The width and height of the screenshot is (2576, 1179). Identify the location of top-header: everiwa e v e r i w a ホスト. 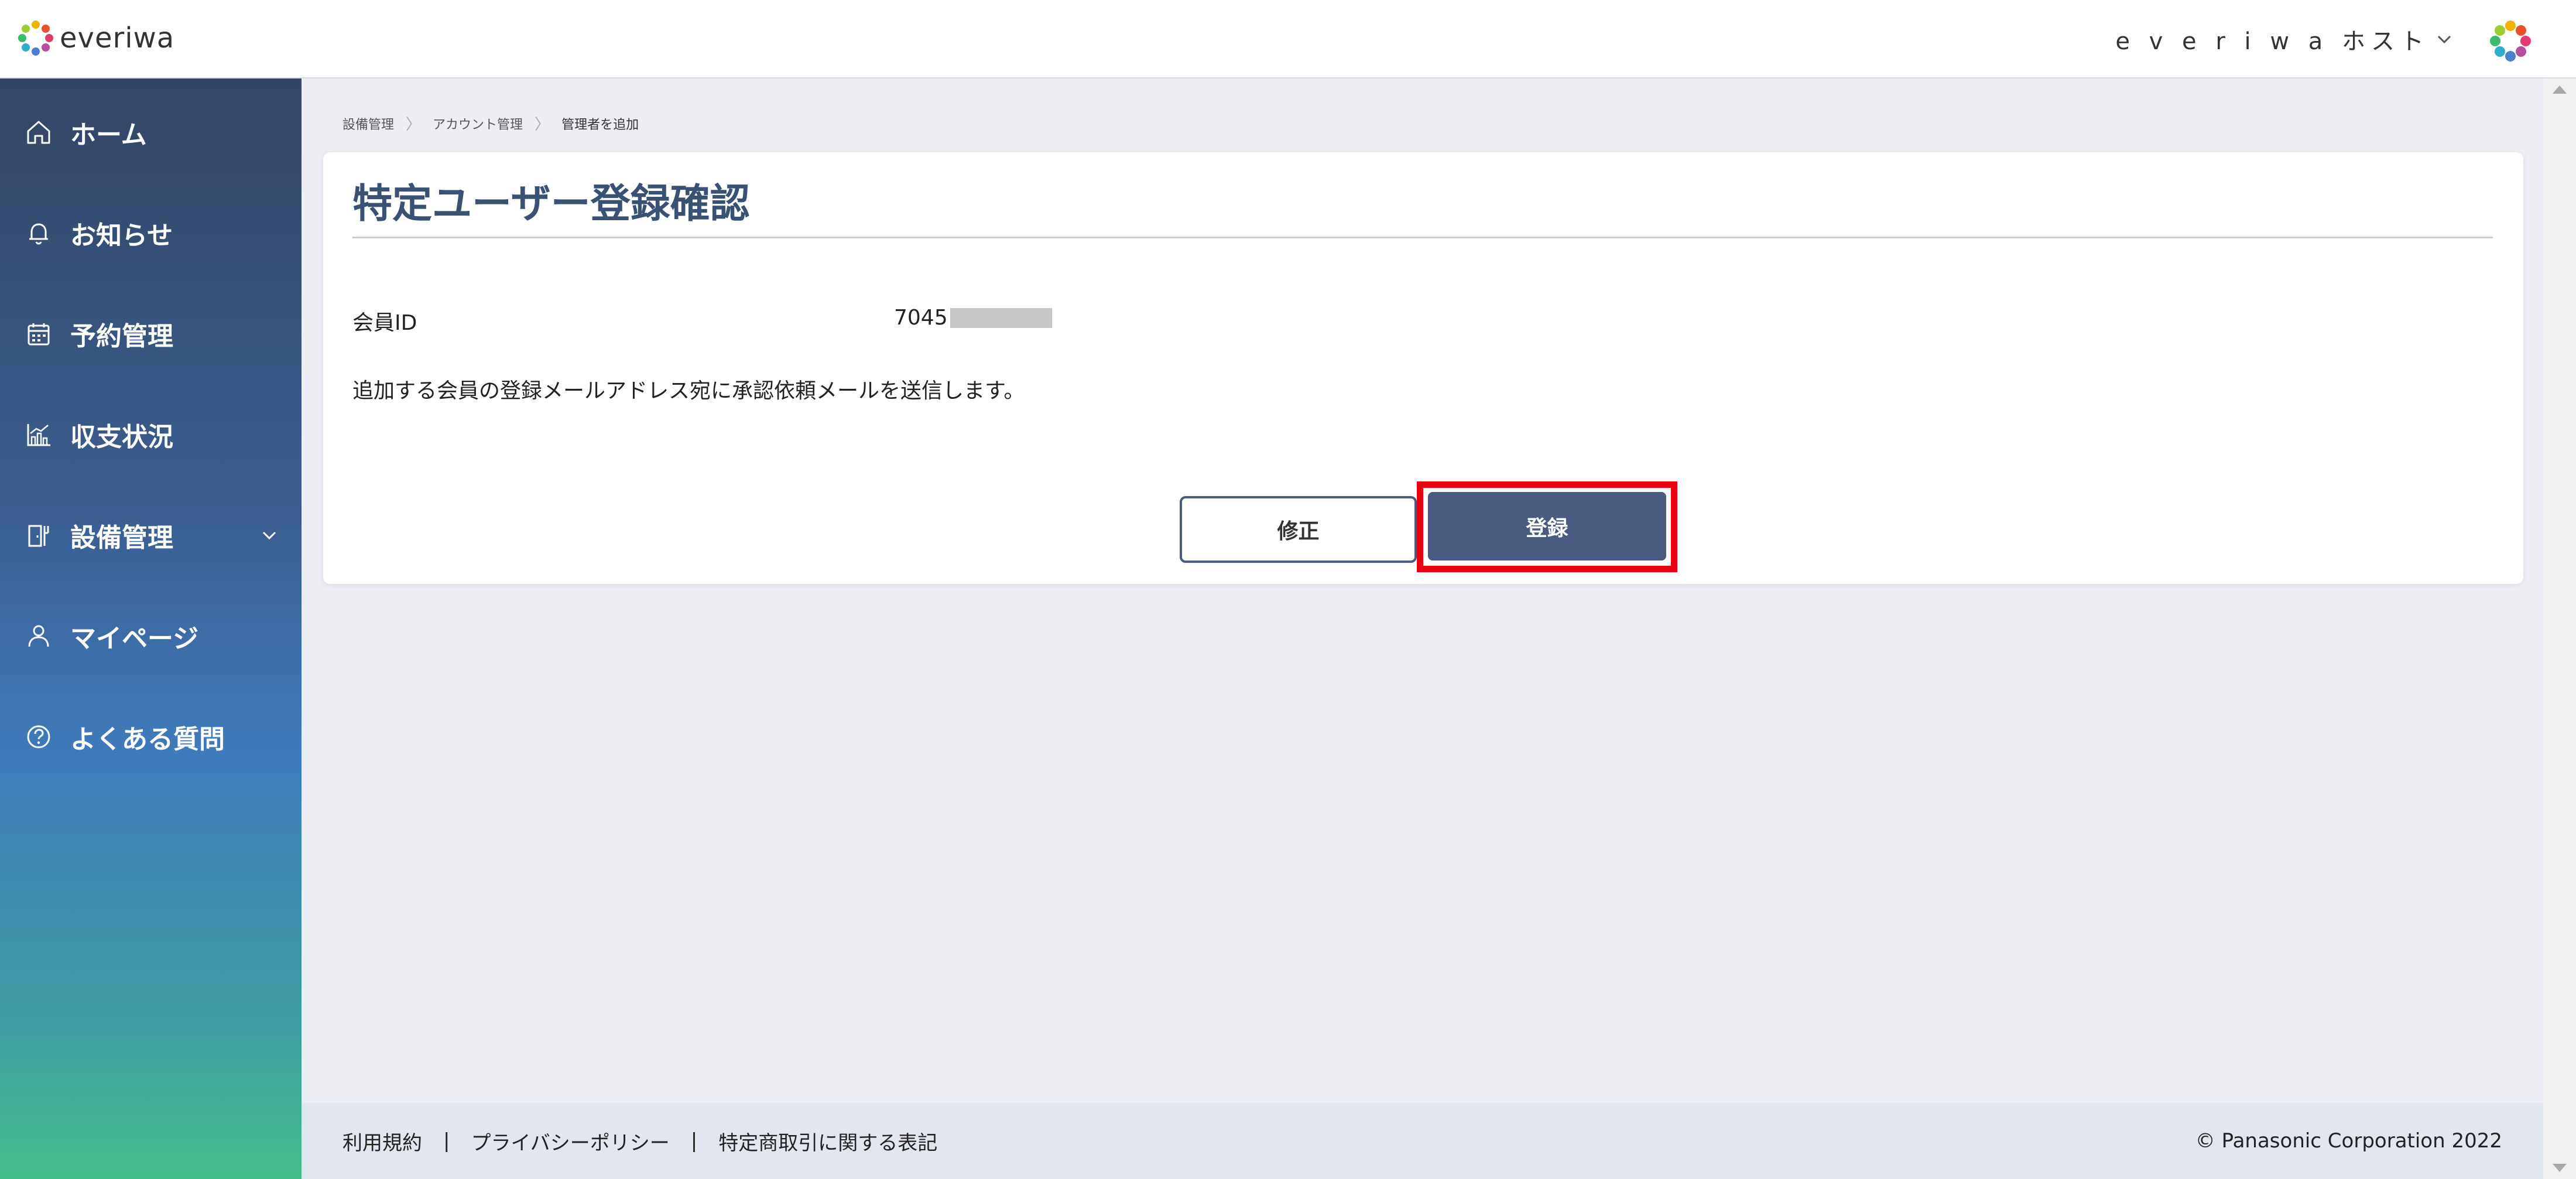
(1288, 39).